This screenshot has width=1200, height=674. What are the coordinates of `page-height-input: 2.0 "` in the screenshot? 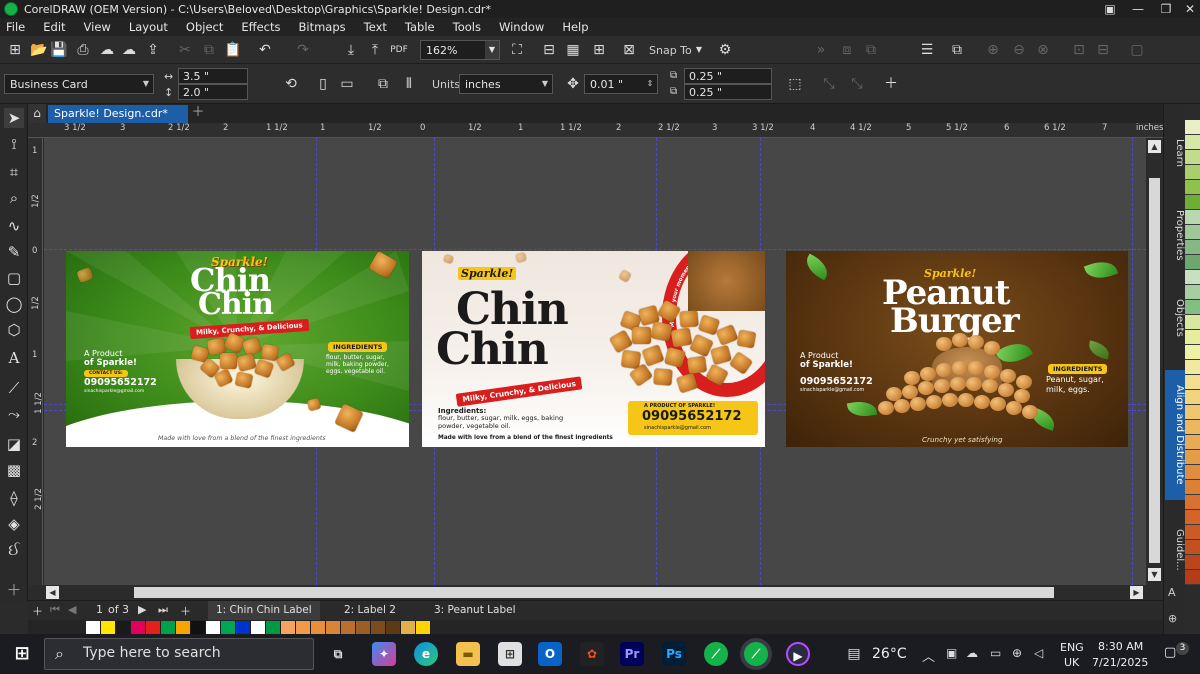 It's located at (213, 92).